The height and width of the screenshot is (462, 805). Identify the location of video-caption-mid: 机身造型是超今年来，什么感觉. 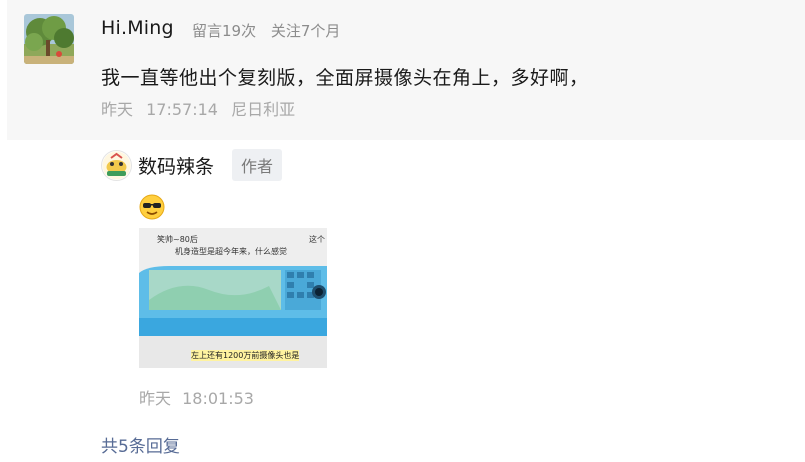
(231, 251).